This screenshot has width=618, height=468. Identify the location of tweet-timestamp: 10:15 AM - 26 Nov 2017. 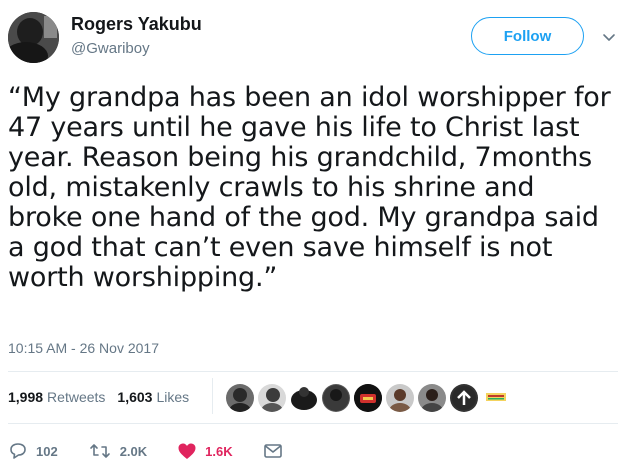
(83, 348).